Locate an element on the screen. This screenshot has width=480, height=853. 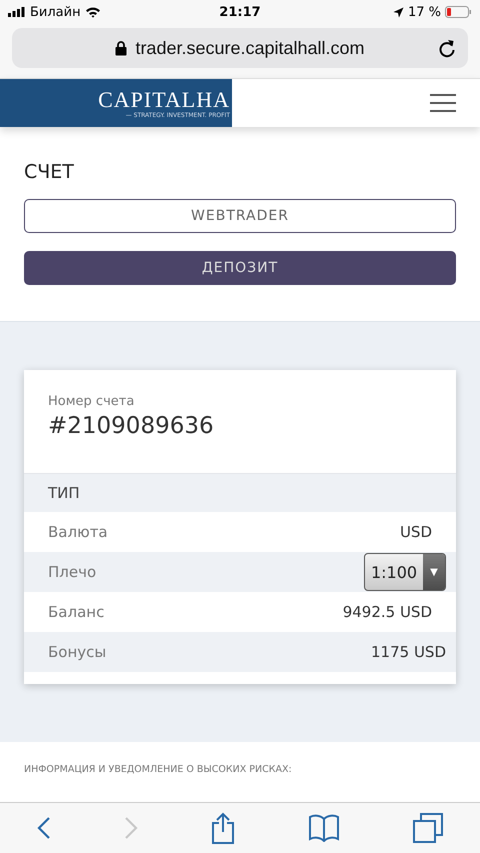
disclaimer-heading: ИНФОРМАЦИЯ И УВЕДОМЛЕНИЕ О ВЫСОКИХ РИСКАХ: is located at coordinates (158, 769).